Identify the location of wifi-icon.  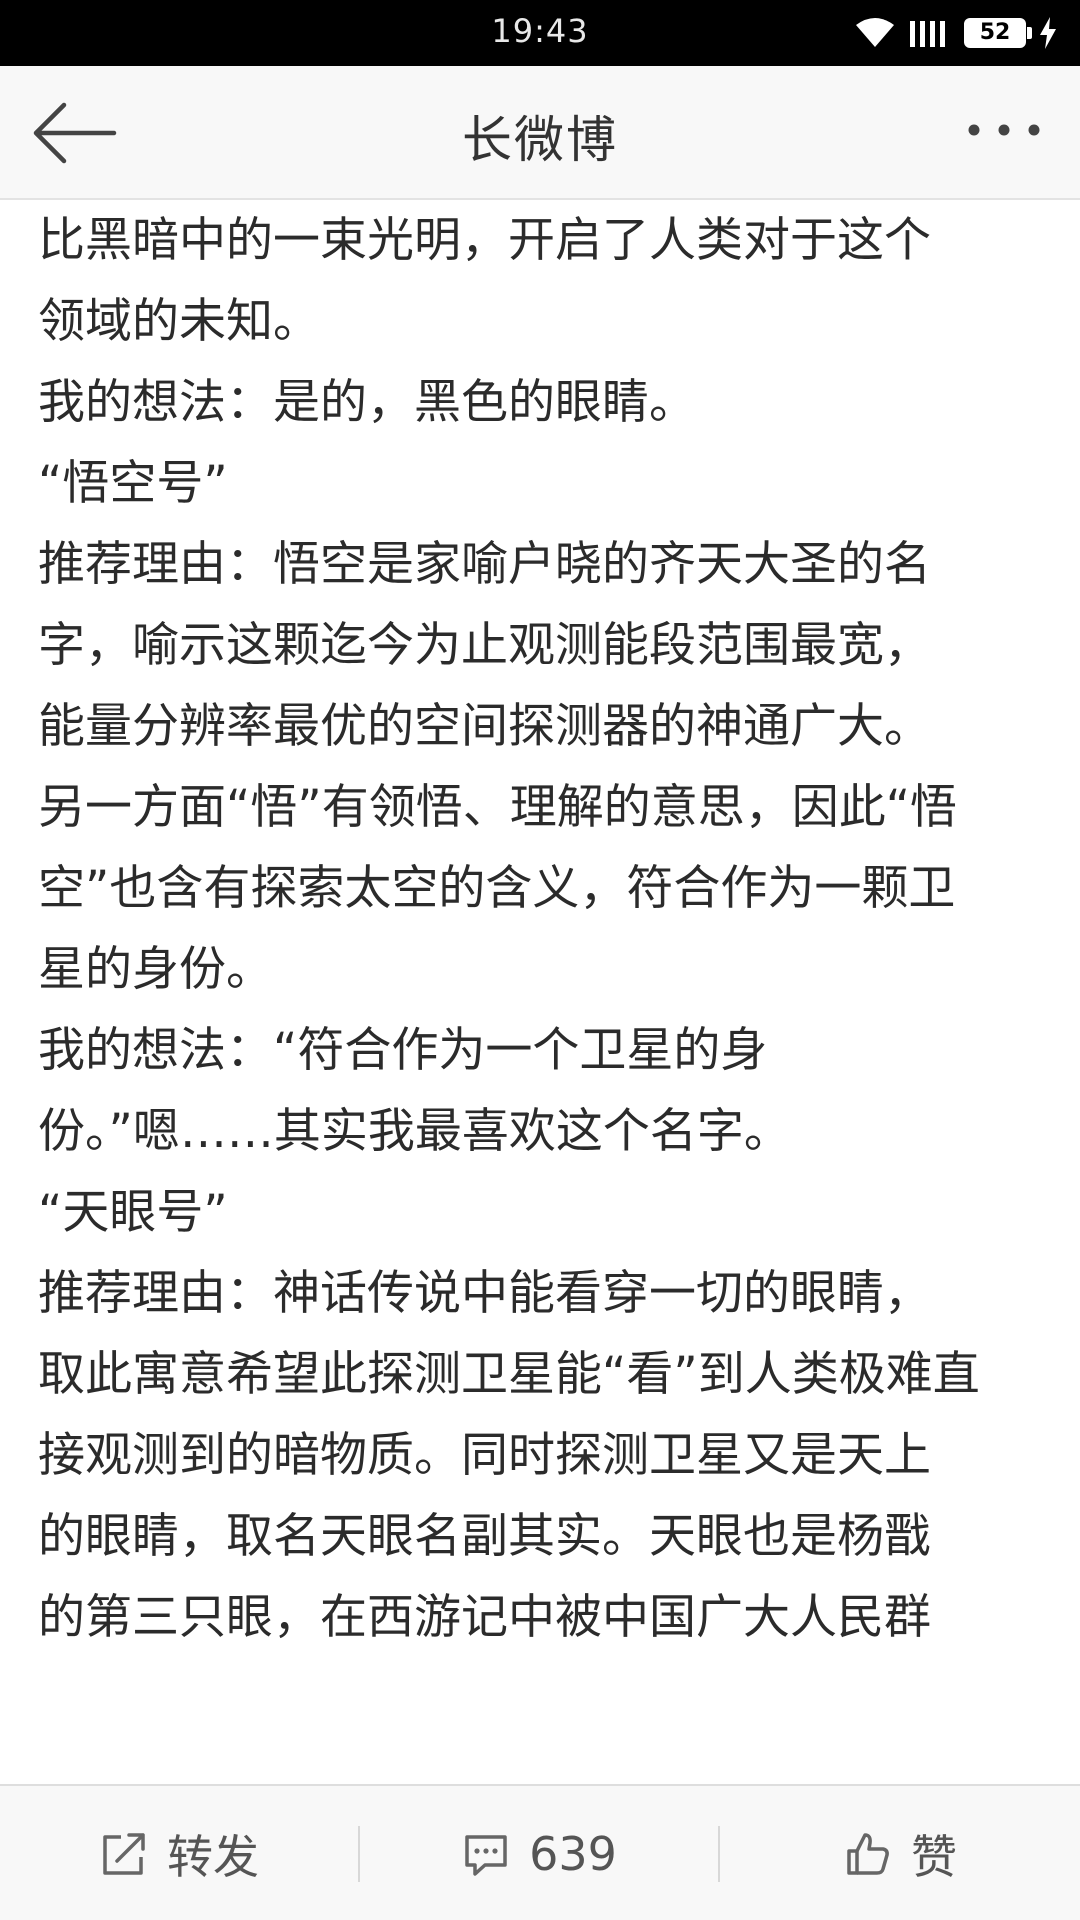
(875, 32).